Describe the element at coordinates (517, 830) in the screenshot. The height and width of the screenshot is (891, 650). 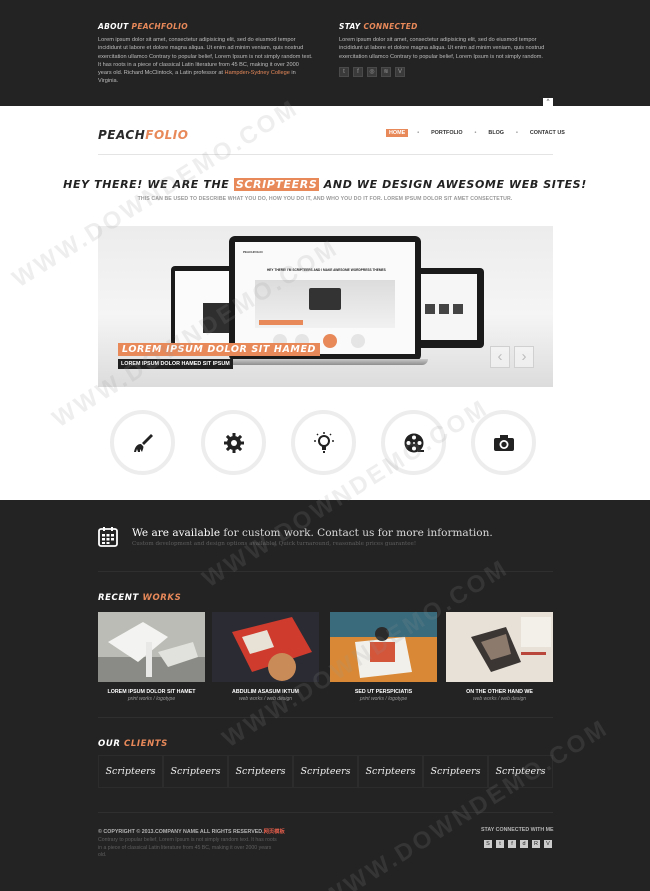
I see `footer-stay-connected: STAY CONNECTED WITH ME` at that location.